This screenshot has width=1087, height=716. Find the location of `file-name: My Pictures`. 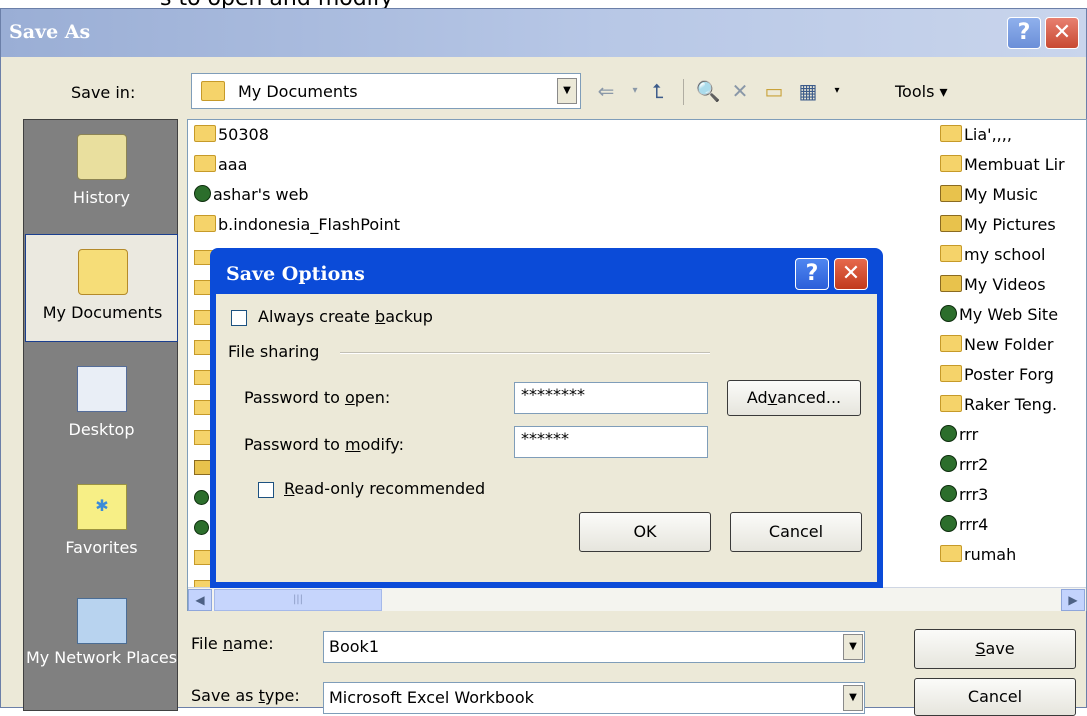

file-name: My Pictures is located at coordinates (1010, 224).